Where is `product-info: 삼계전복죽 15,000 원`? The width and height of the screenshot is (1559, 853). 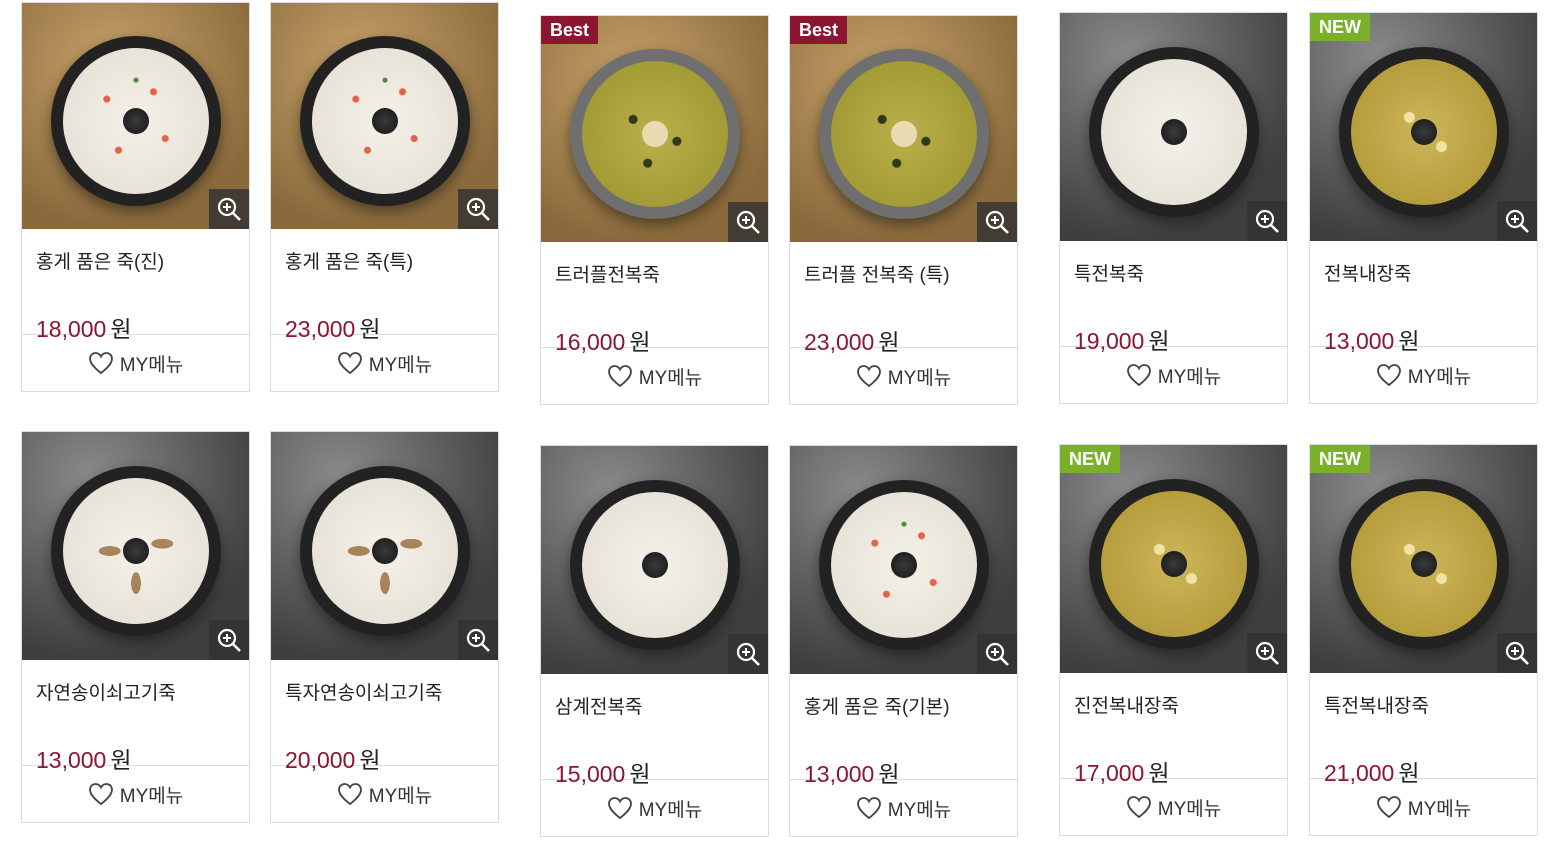 product-info: 삼계전복죽 15,000 원 is located at coordinates (654, 730).